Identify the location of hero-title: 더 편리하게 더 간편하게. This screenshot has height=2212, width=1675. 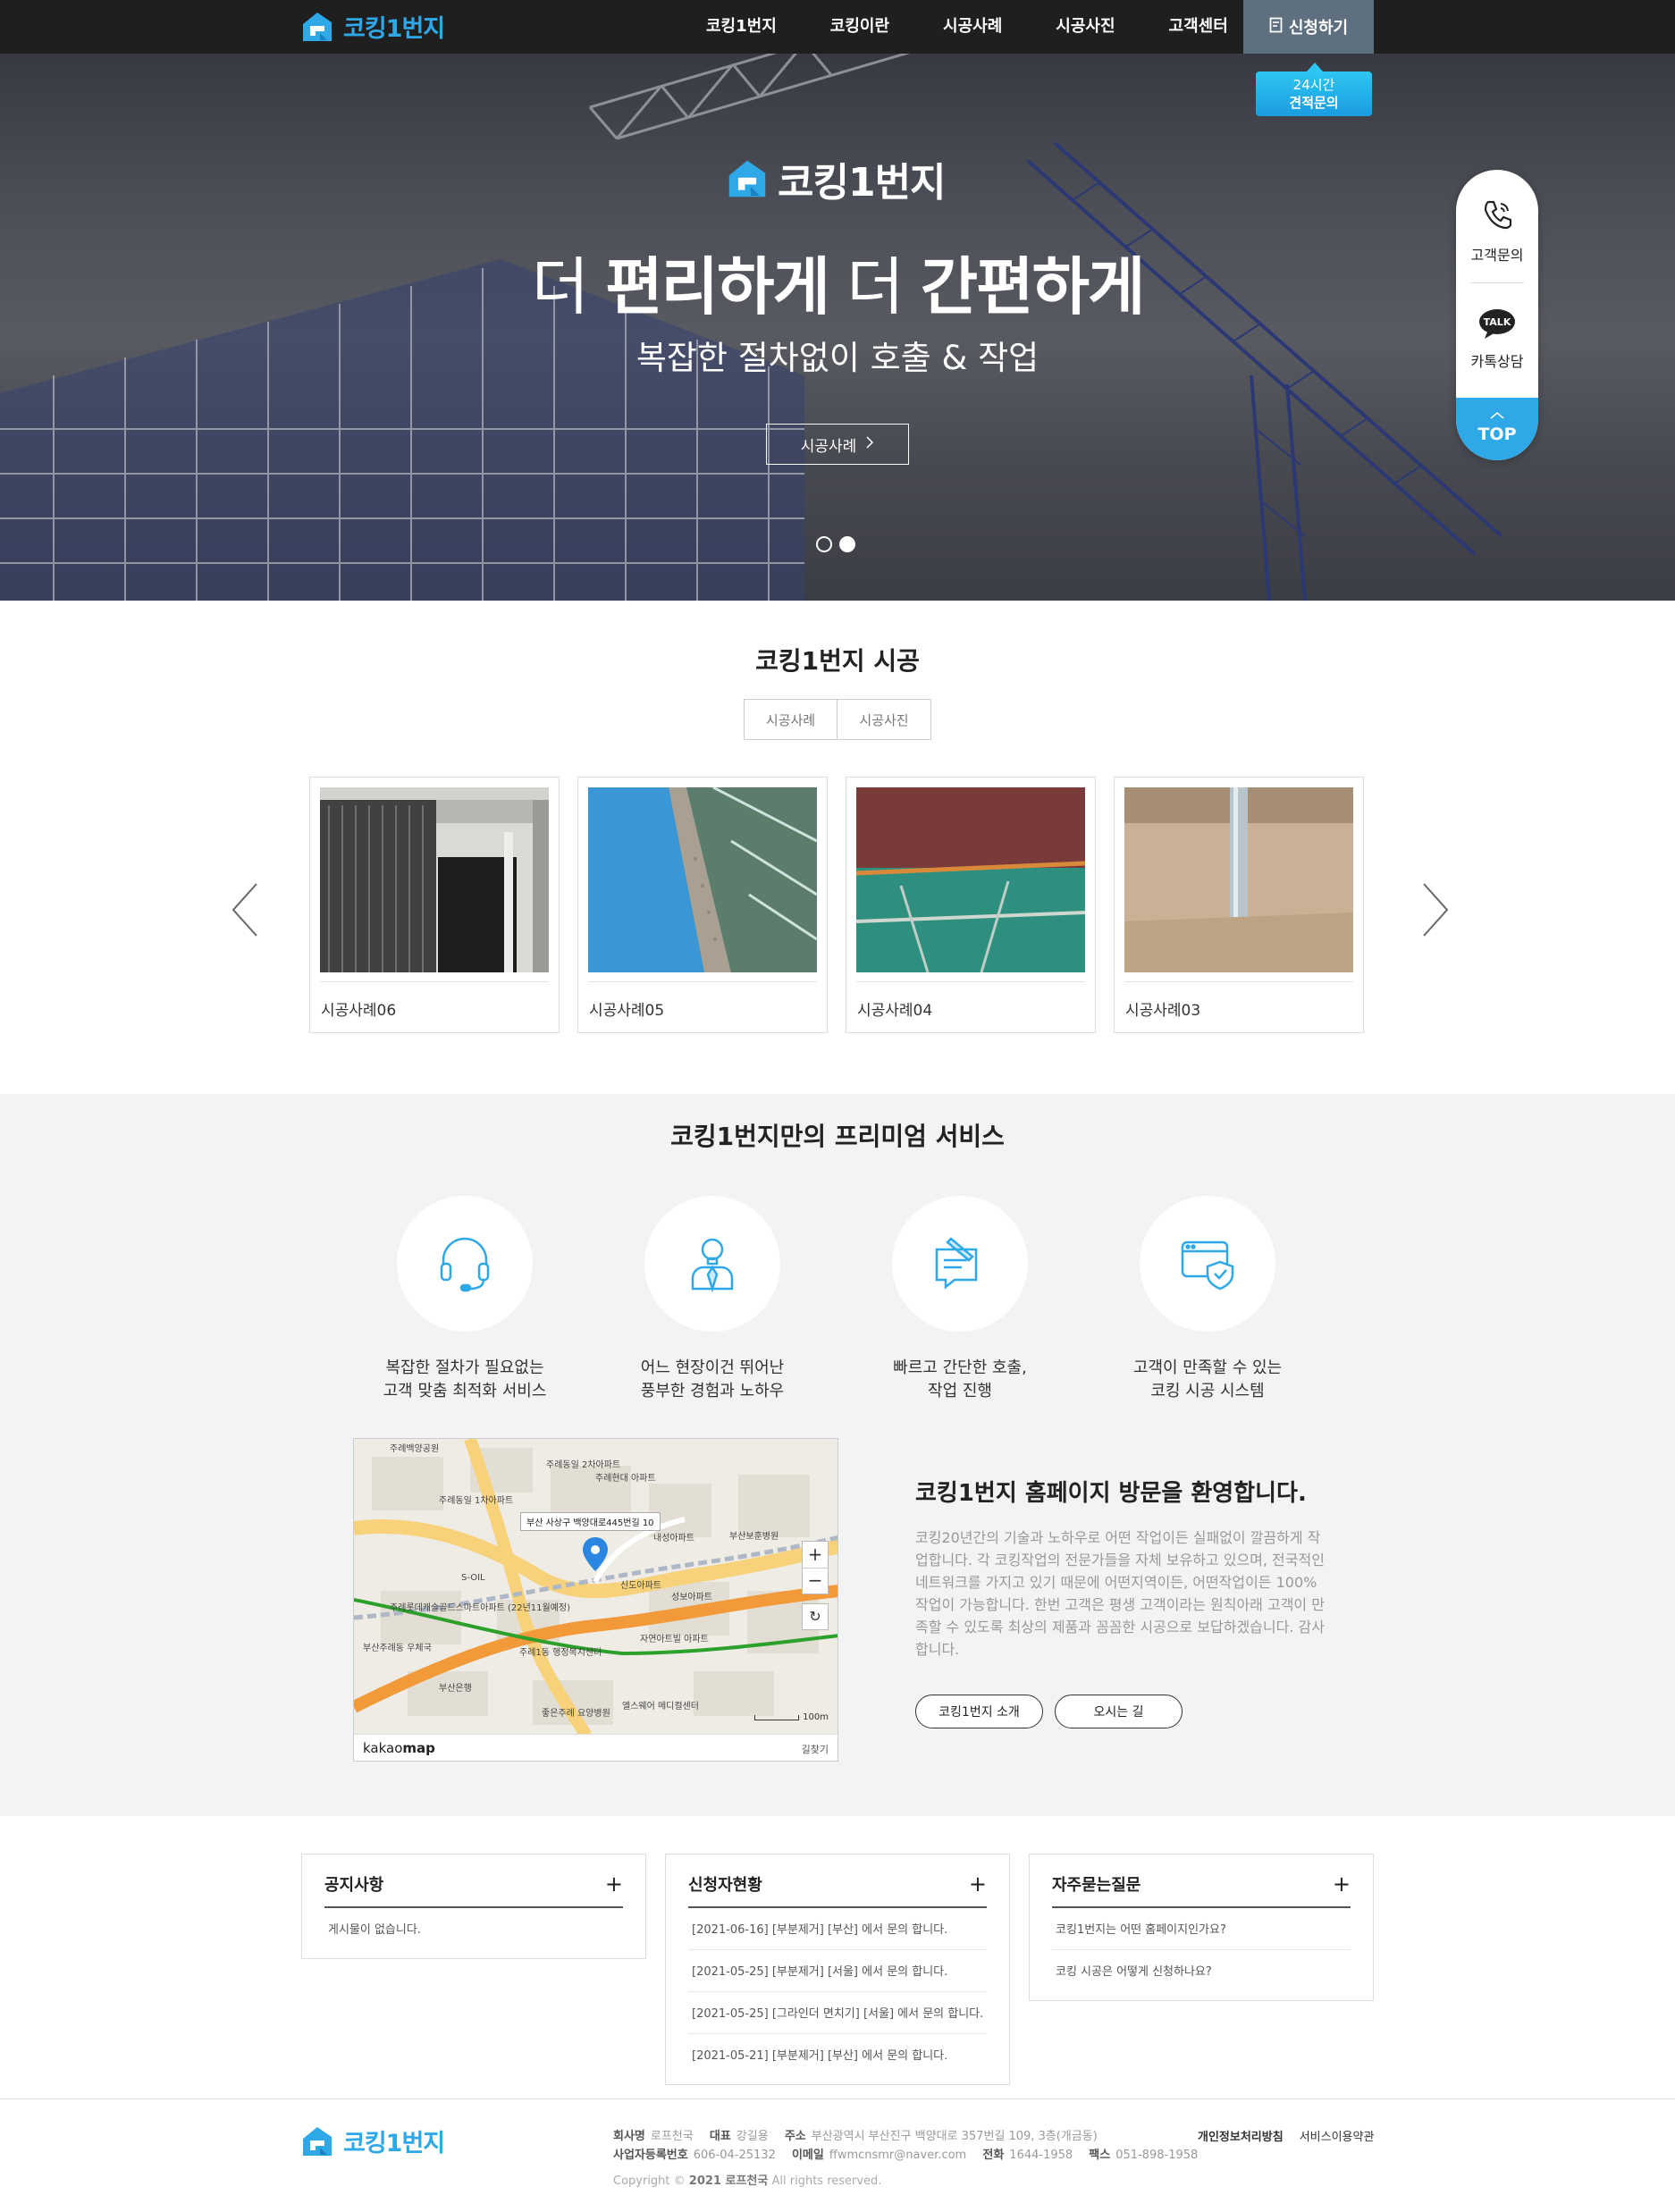
(837, 282).